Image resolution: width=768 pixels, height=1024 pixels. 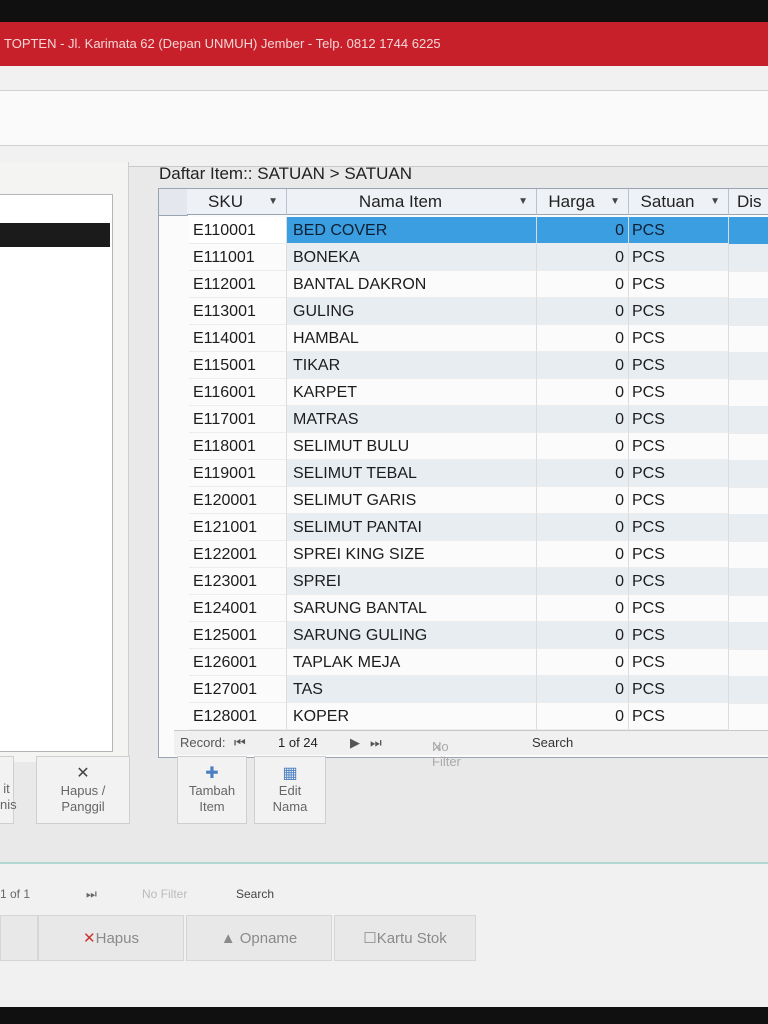 What do you see at coordinates (55, 235) in the screenshot?
I see `category-list-selected-item` at bounding box center [55, 235].